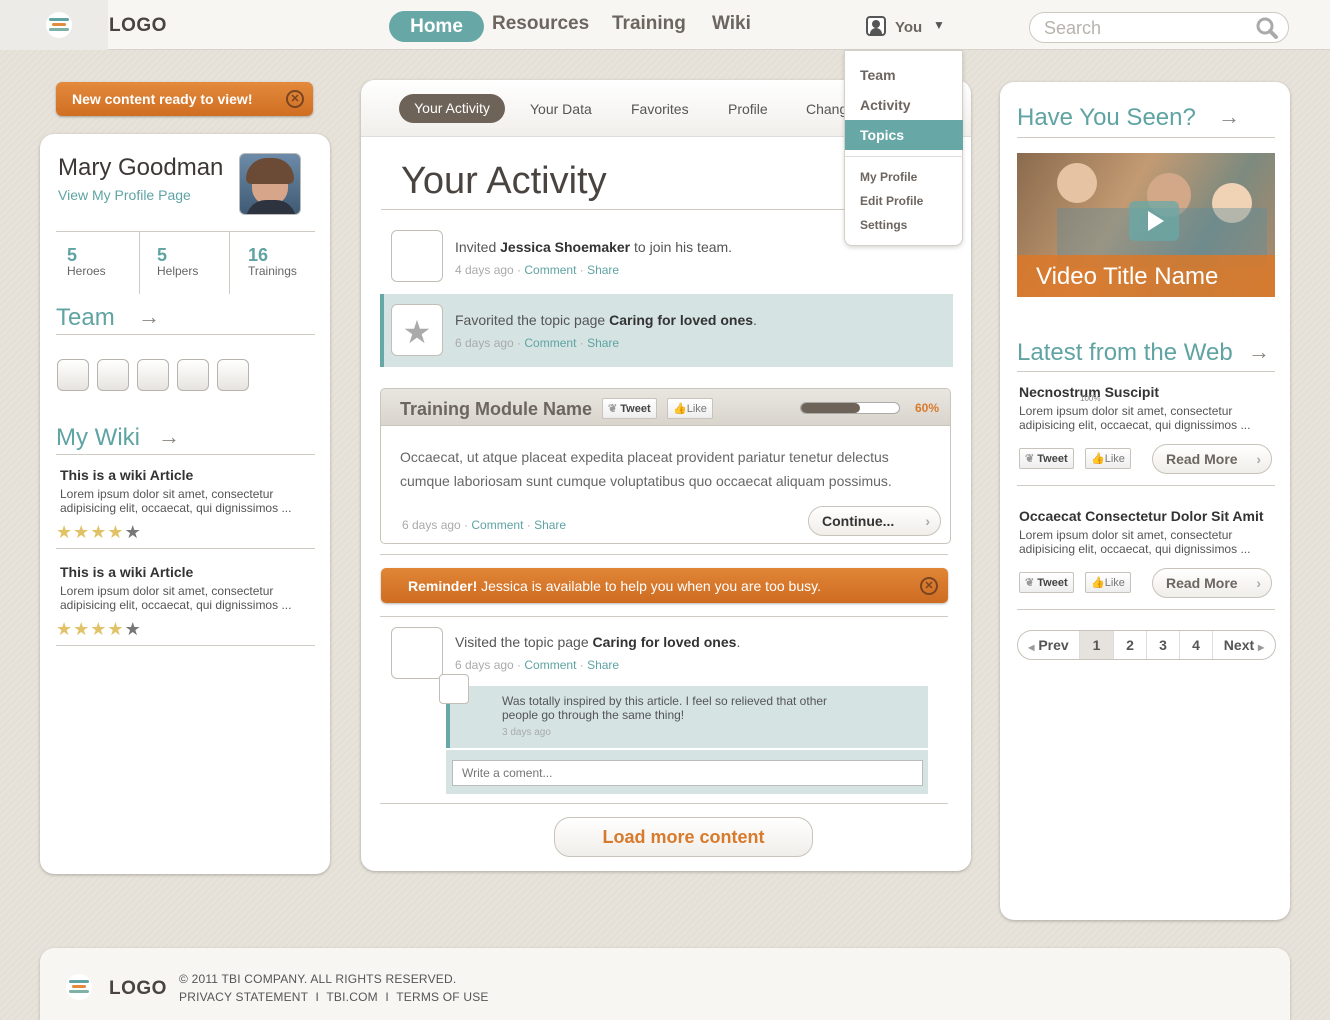  Describe the element at coordinates (904, 156) in the screenshot. I see `menu-divider` at that location.